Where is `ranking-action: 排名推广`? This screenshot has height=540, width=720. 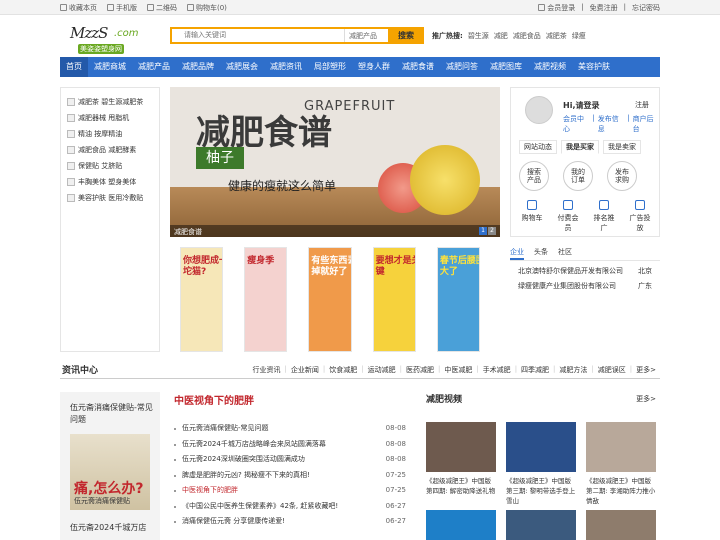 ranking-action: 排名推广 is located at coordinates (604, 216).